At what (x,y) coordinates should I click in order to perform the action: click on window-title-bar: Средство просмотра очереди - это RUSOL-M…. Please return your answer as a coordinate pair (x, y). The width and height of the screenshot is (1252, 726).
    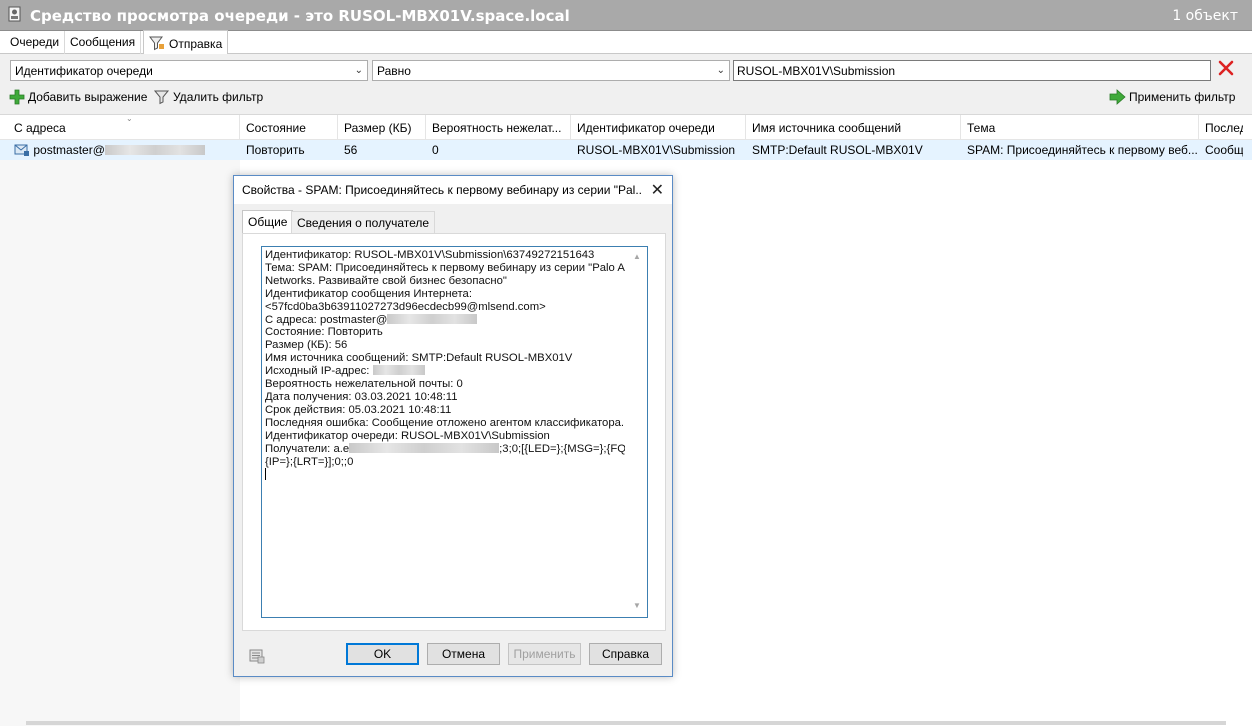
    Looking at the image, I should click on (626, 15).